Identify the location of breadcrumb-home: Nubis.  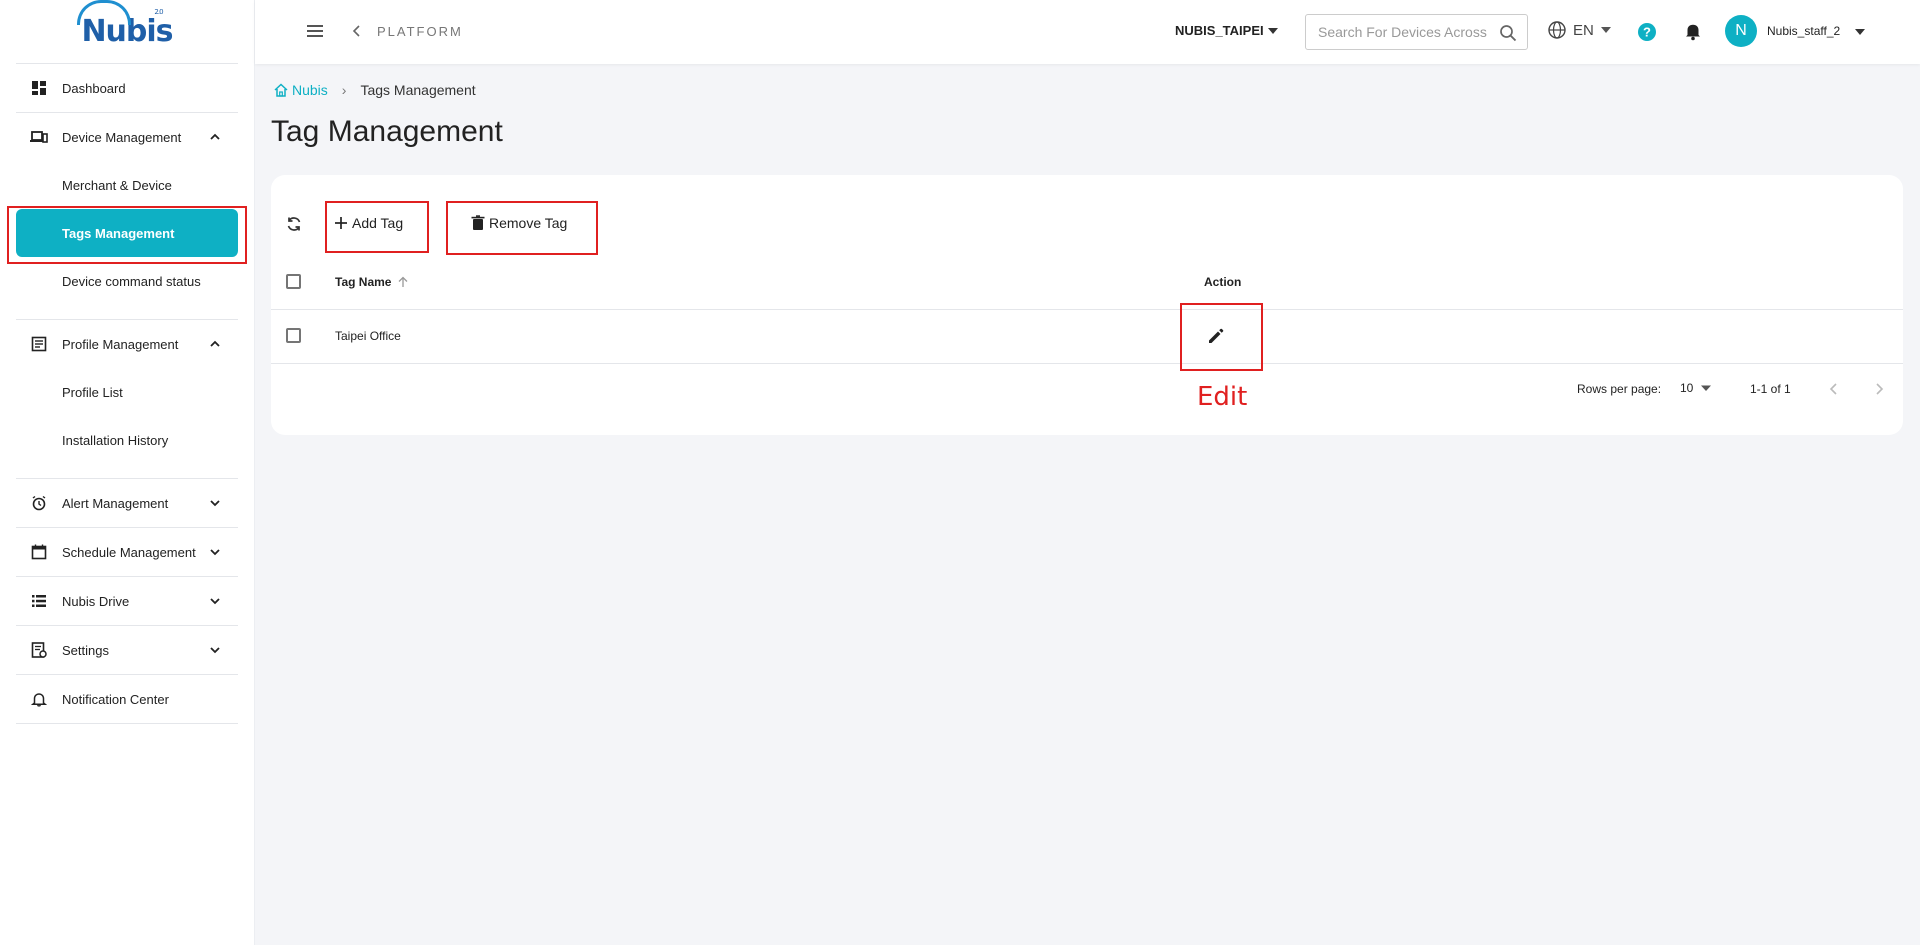
(300, 90).